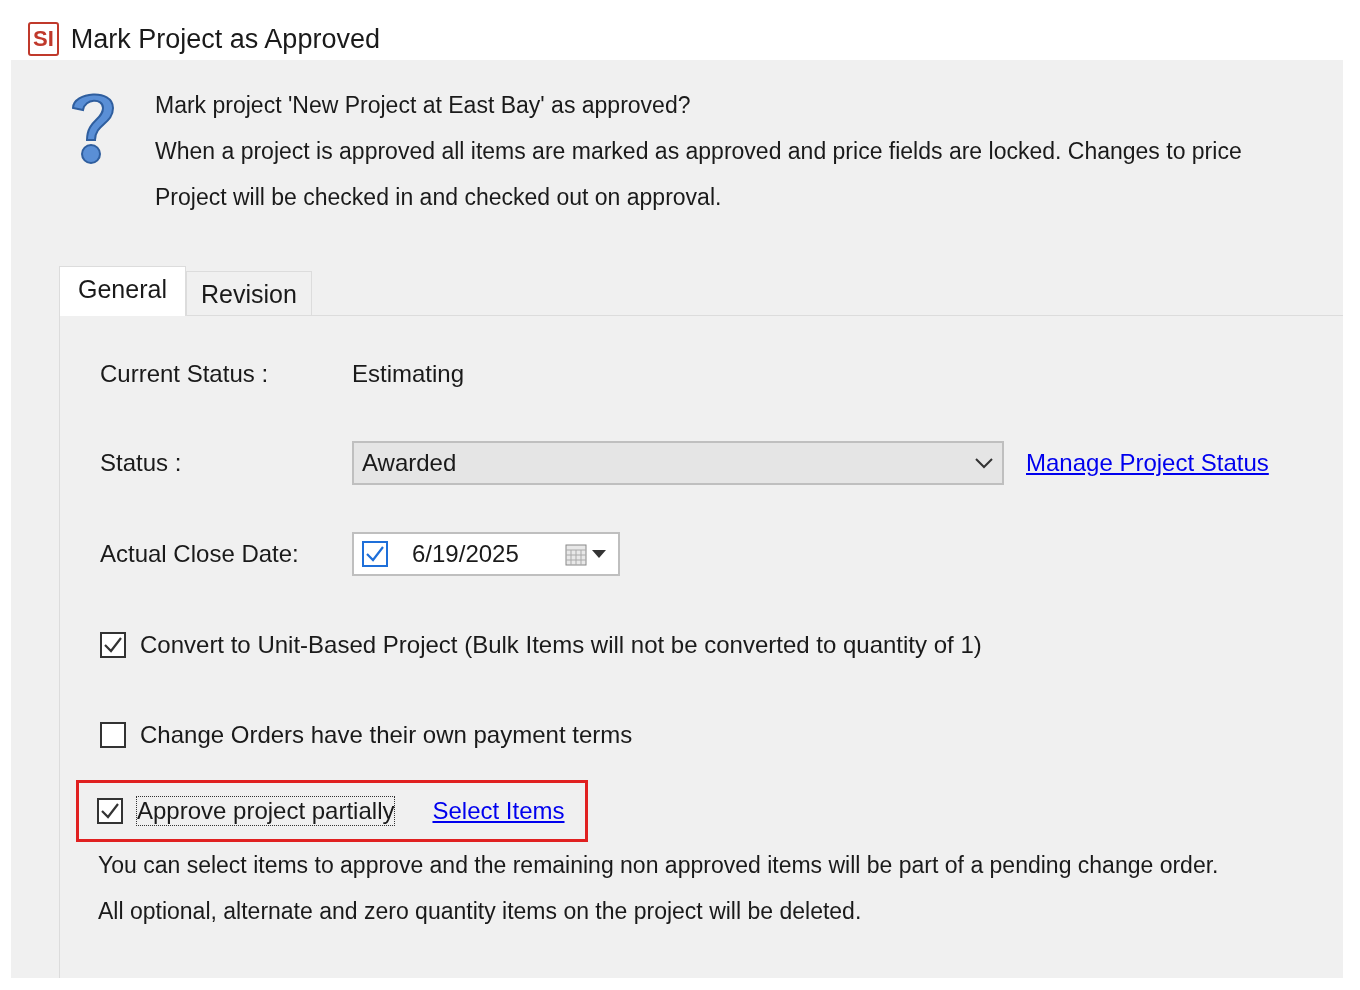  I want to click on tab: Revision, so click(248, 293).